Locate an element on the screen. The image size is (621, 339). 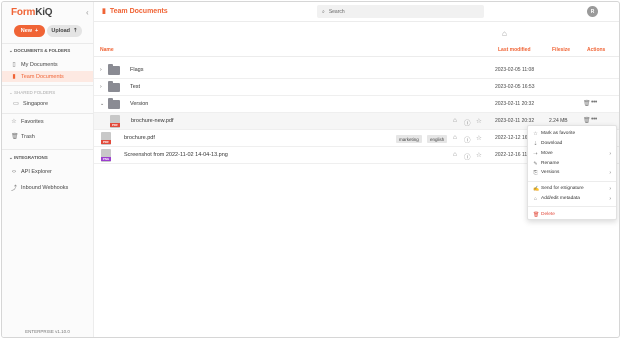
upload-icon: ⇡ is located at coordinates (75, 31).